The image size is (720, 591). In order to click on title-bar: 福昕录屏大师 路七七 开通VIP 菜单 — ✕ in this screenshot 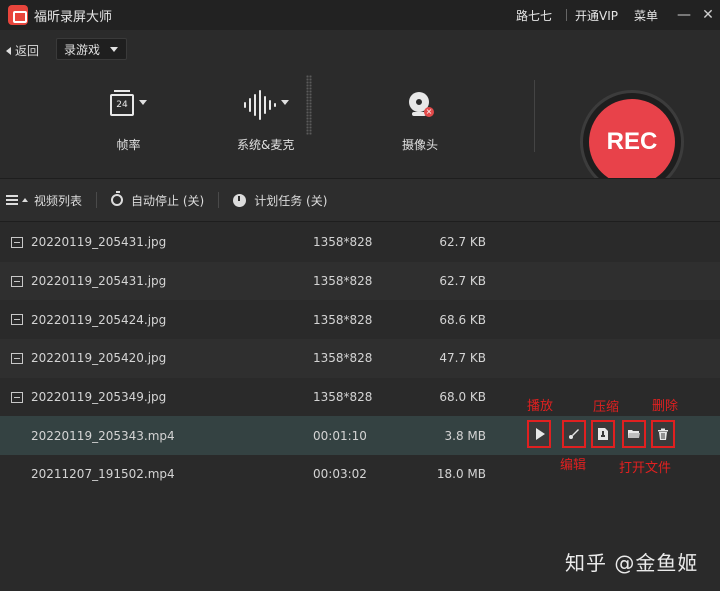, I will do `click(360, 15)`.